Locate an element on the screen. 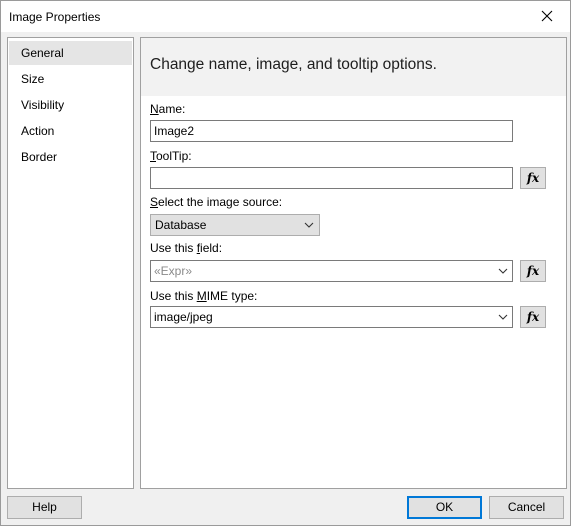 The height and width of the screenshot is (526, 571). name-input: Image2 is located at coordinates (331, 131).